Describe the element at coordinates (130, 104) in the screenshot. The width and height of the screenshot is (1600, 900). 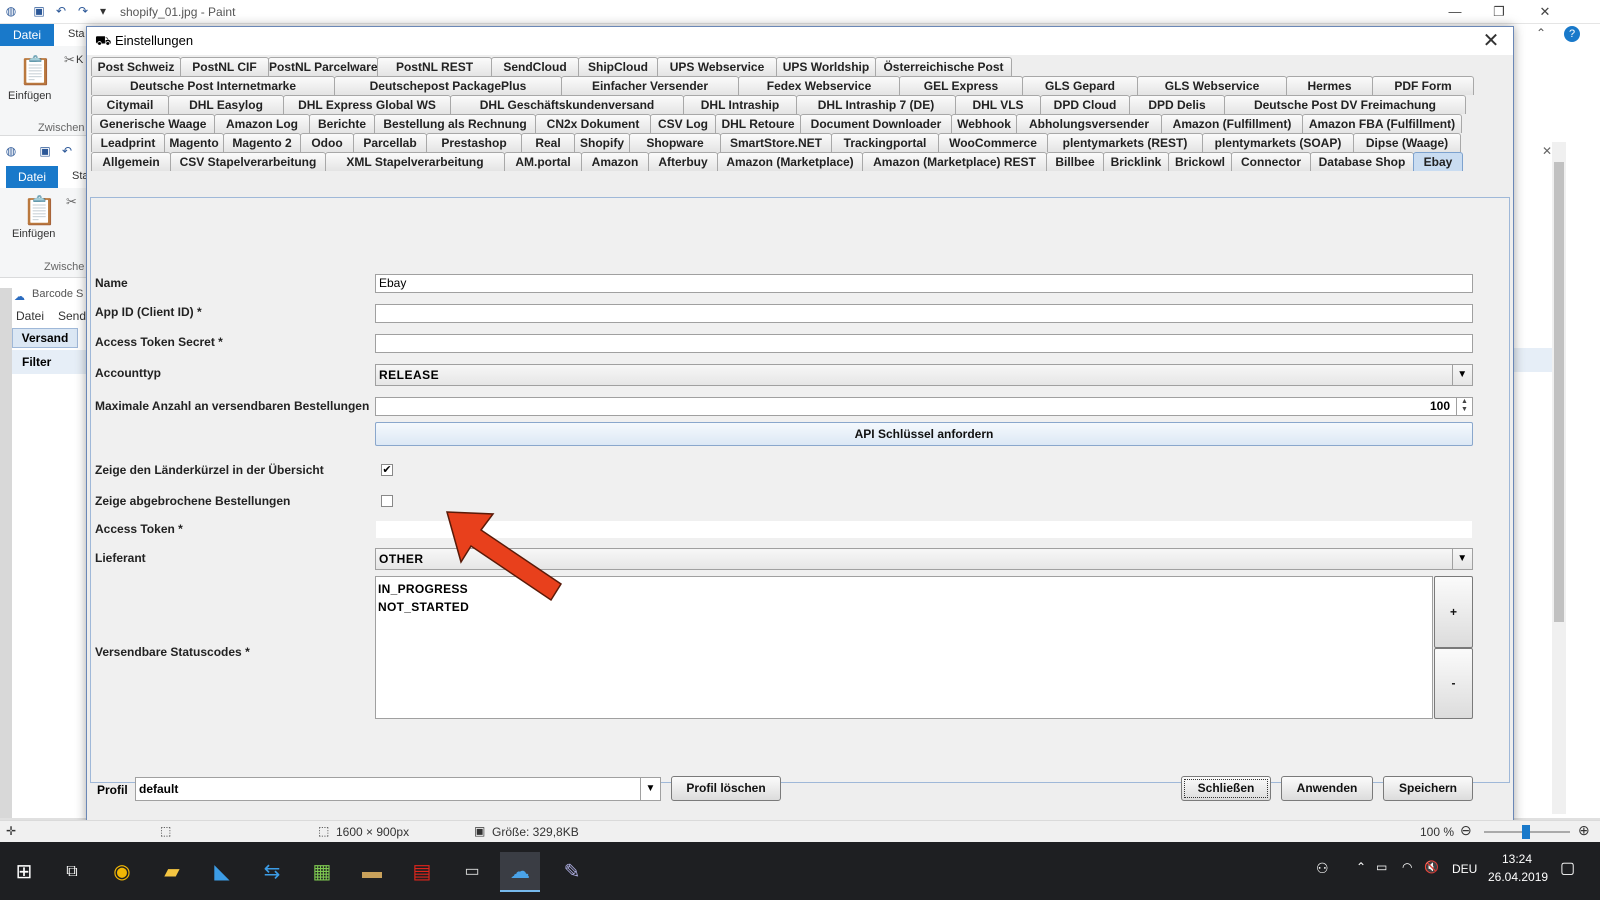
I see `tab-citymail: Citymail` at that location.